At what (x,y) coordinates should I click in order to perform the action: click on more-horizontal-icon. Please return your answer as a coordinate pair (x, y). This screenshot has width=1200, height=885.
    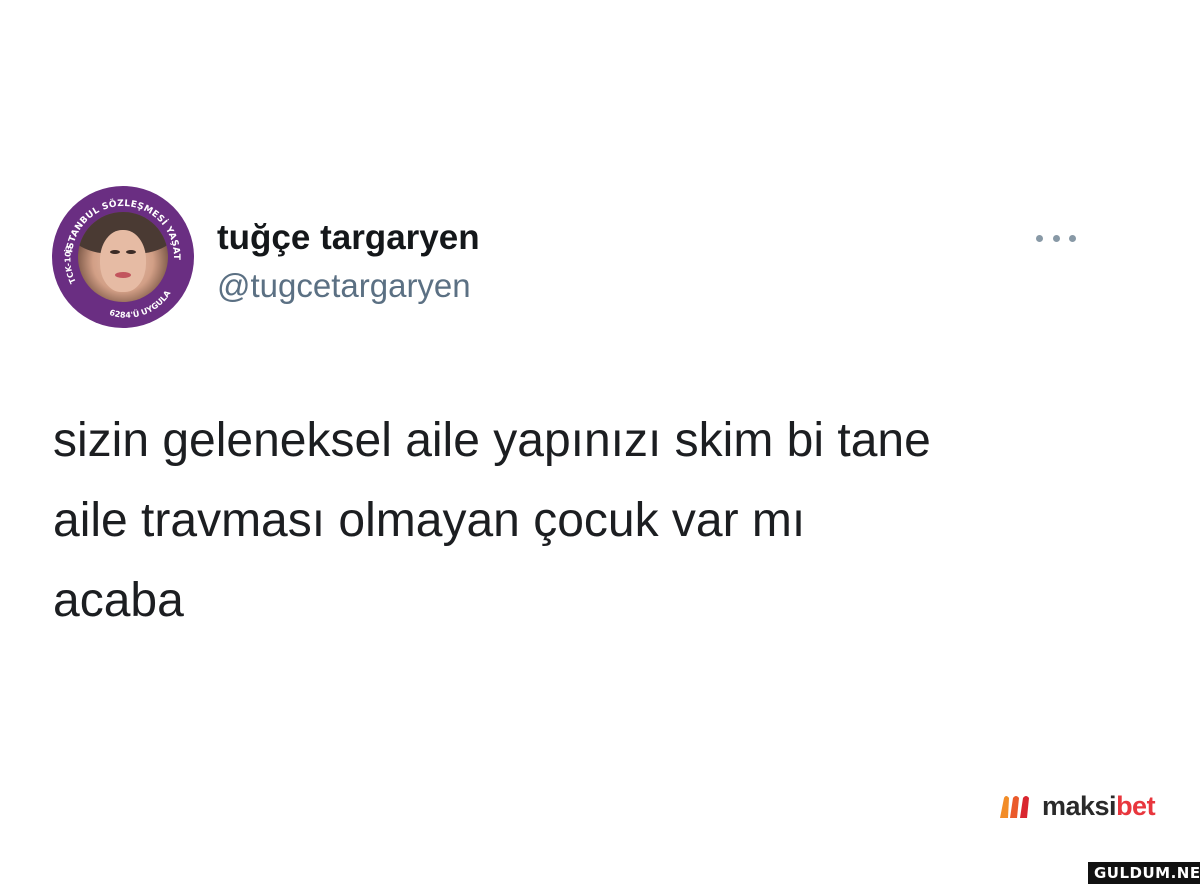
    Looking at the image, I should click on (1056, 238).